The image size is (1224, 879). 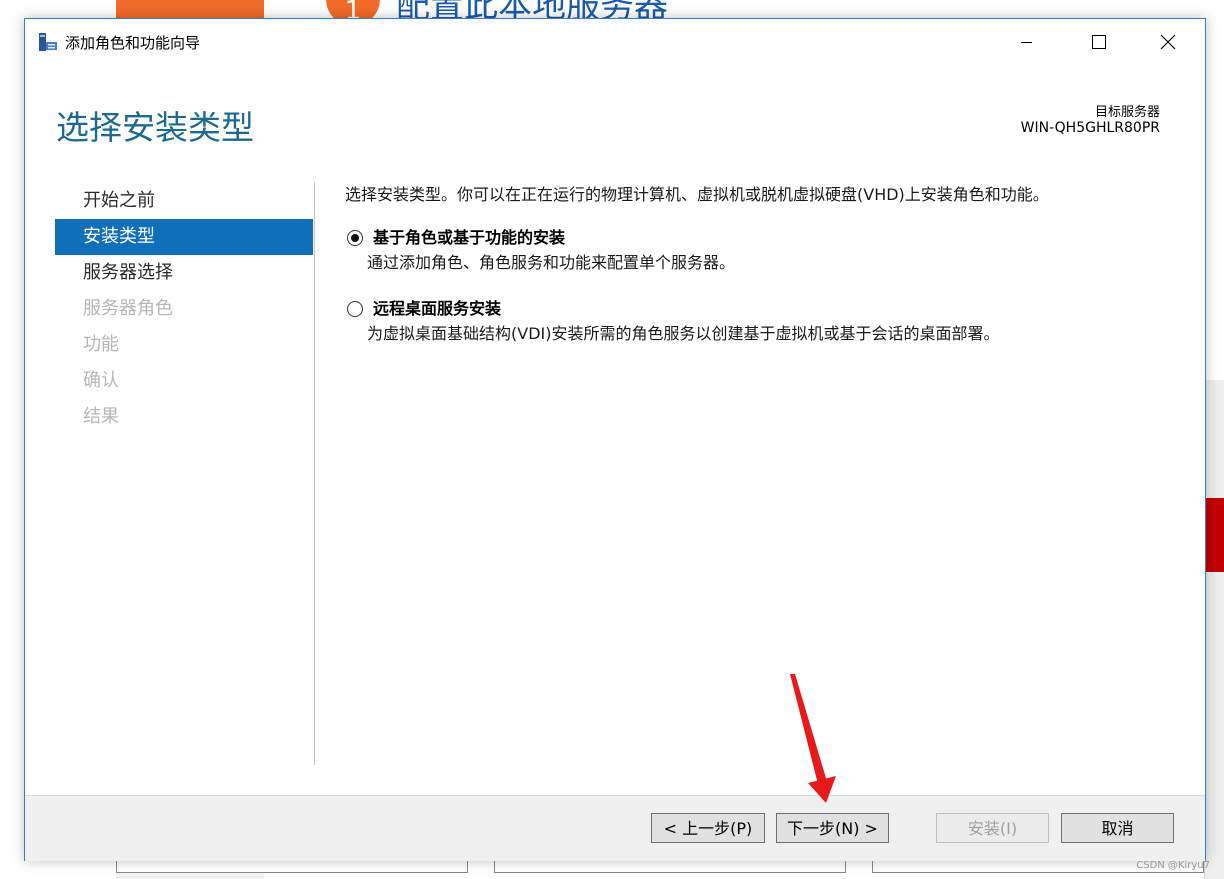 I want to click on window-title: 添加角色和功能向导, so click(x=133, y=43).